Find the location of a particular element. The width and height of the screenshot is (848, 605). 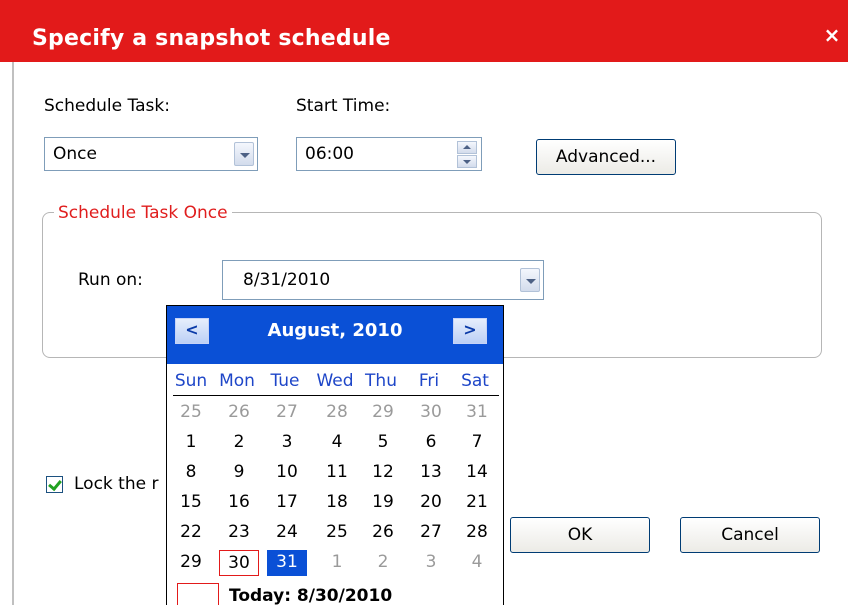

calendar-day: 12 is located at coordinates (383, 473).